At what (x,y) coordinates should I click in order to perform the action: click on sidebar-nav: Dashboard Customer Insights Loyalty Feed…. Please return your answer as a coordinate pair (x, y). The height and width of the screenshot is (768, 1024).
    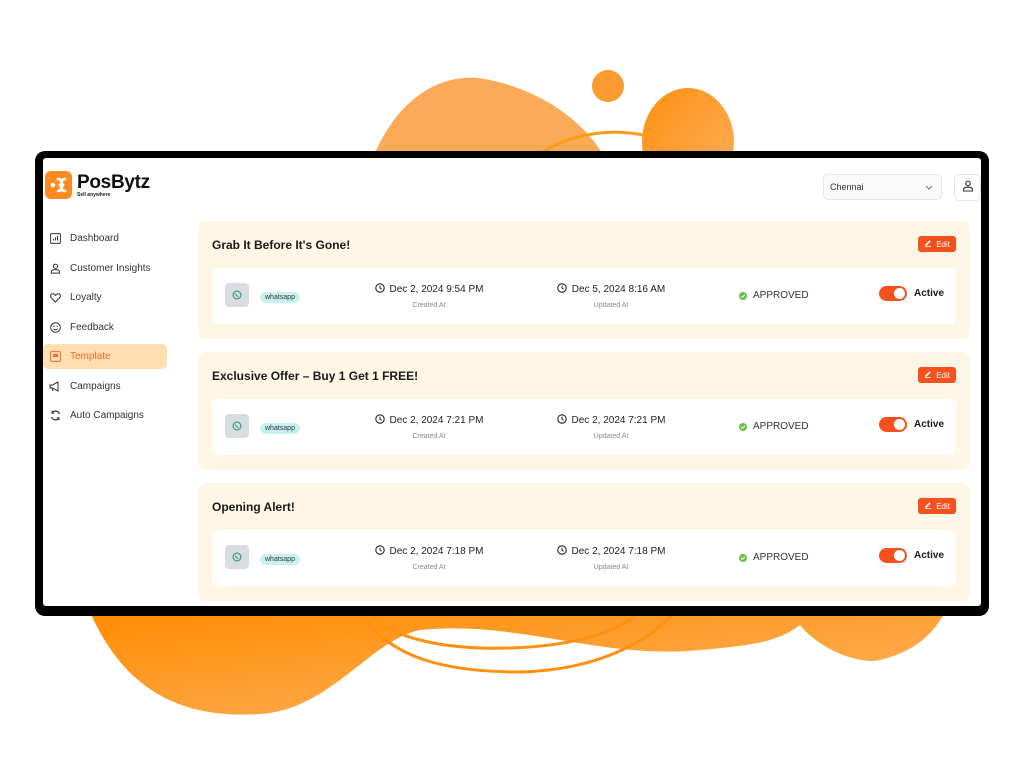
    Looking at the image, I should click on (105, 329).